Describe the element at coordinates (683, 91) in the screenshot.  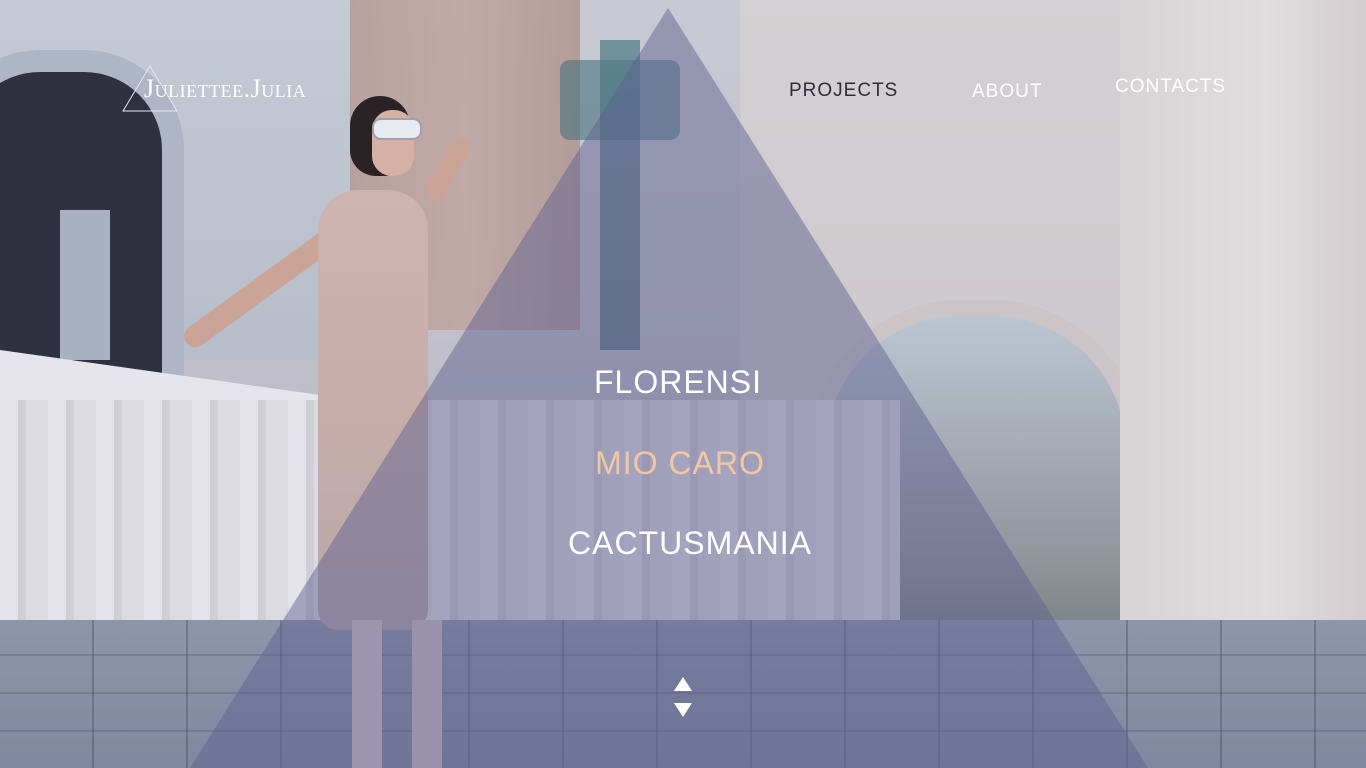
I see `main-nav: PROJECTS ABOUT CONTACTS` at that location.